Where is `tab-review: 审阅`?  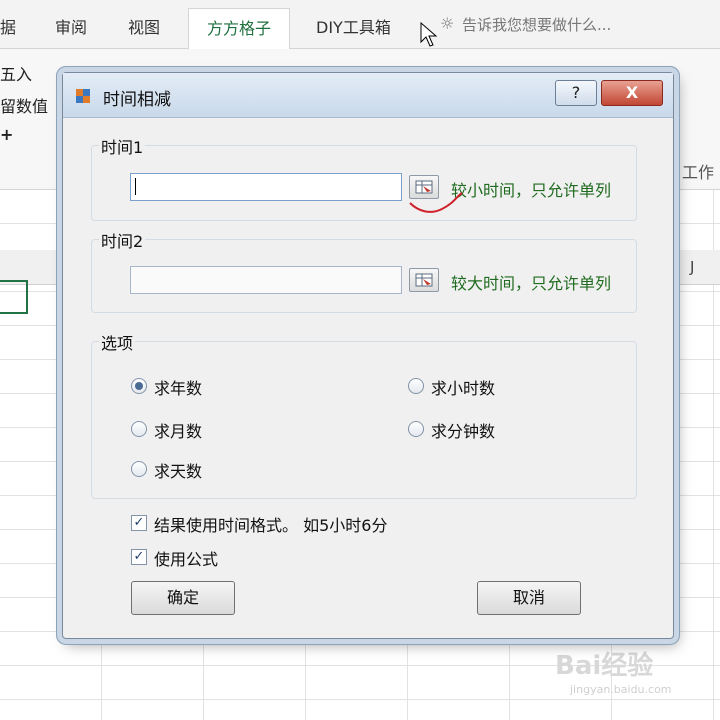
tab-review: 审阅 is located at coordinates (71, 26).